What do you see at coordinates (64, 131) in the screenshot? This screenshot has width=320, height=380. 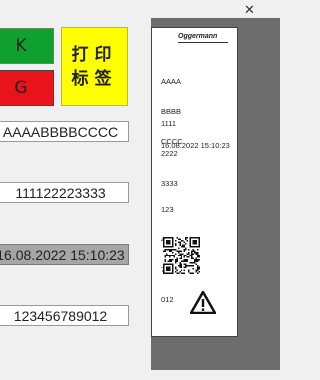 I see `text-field: AAAABBBBCCCC` at bounding box center [64, 131].